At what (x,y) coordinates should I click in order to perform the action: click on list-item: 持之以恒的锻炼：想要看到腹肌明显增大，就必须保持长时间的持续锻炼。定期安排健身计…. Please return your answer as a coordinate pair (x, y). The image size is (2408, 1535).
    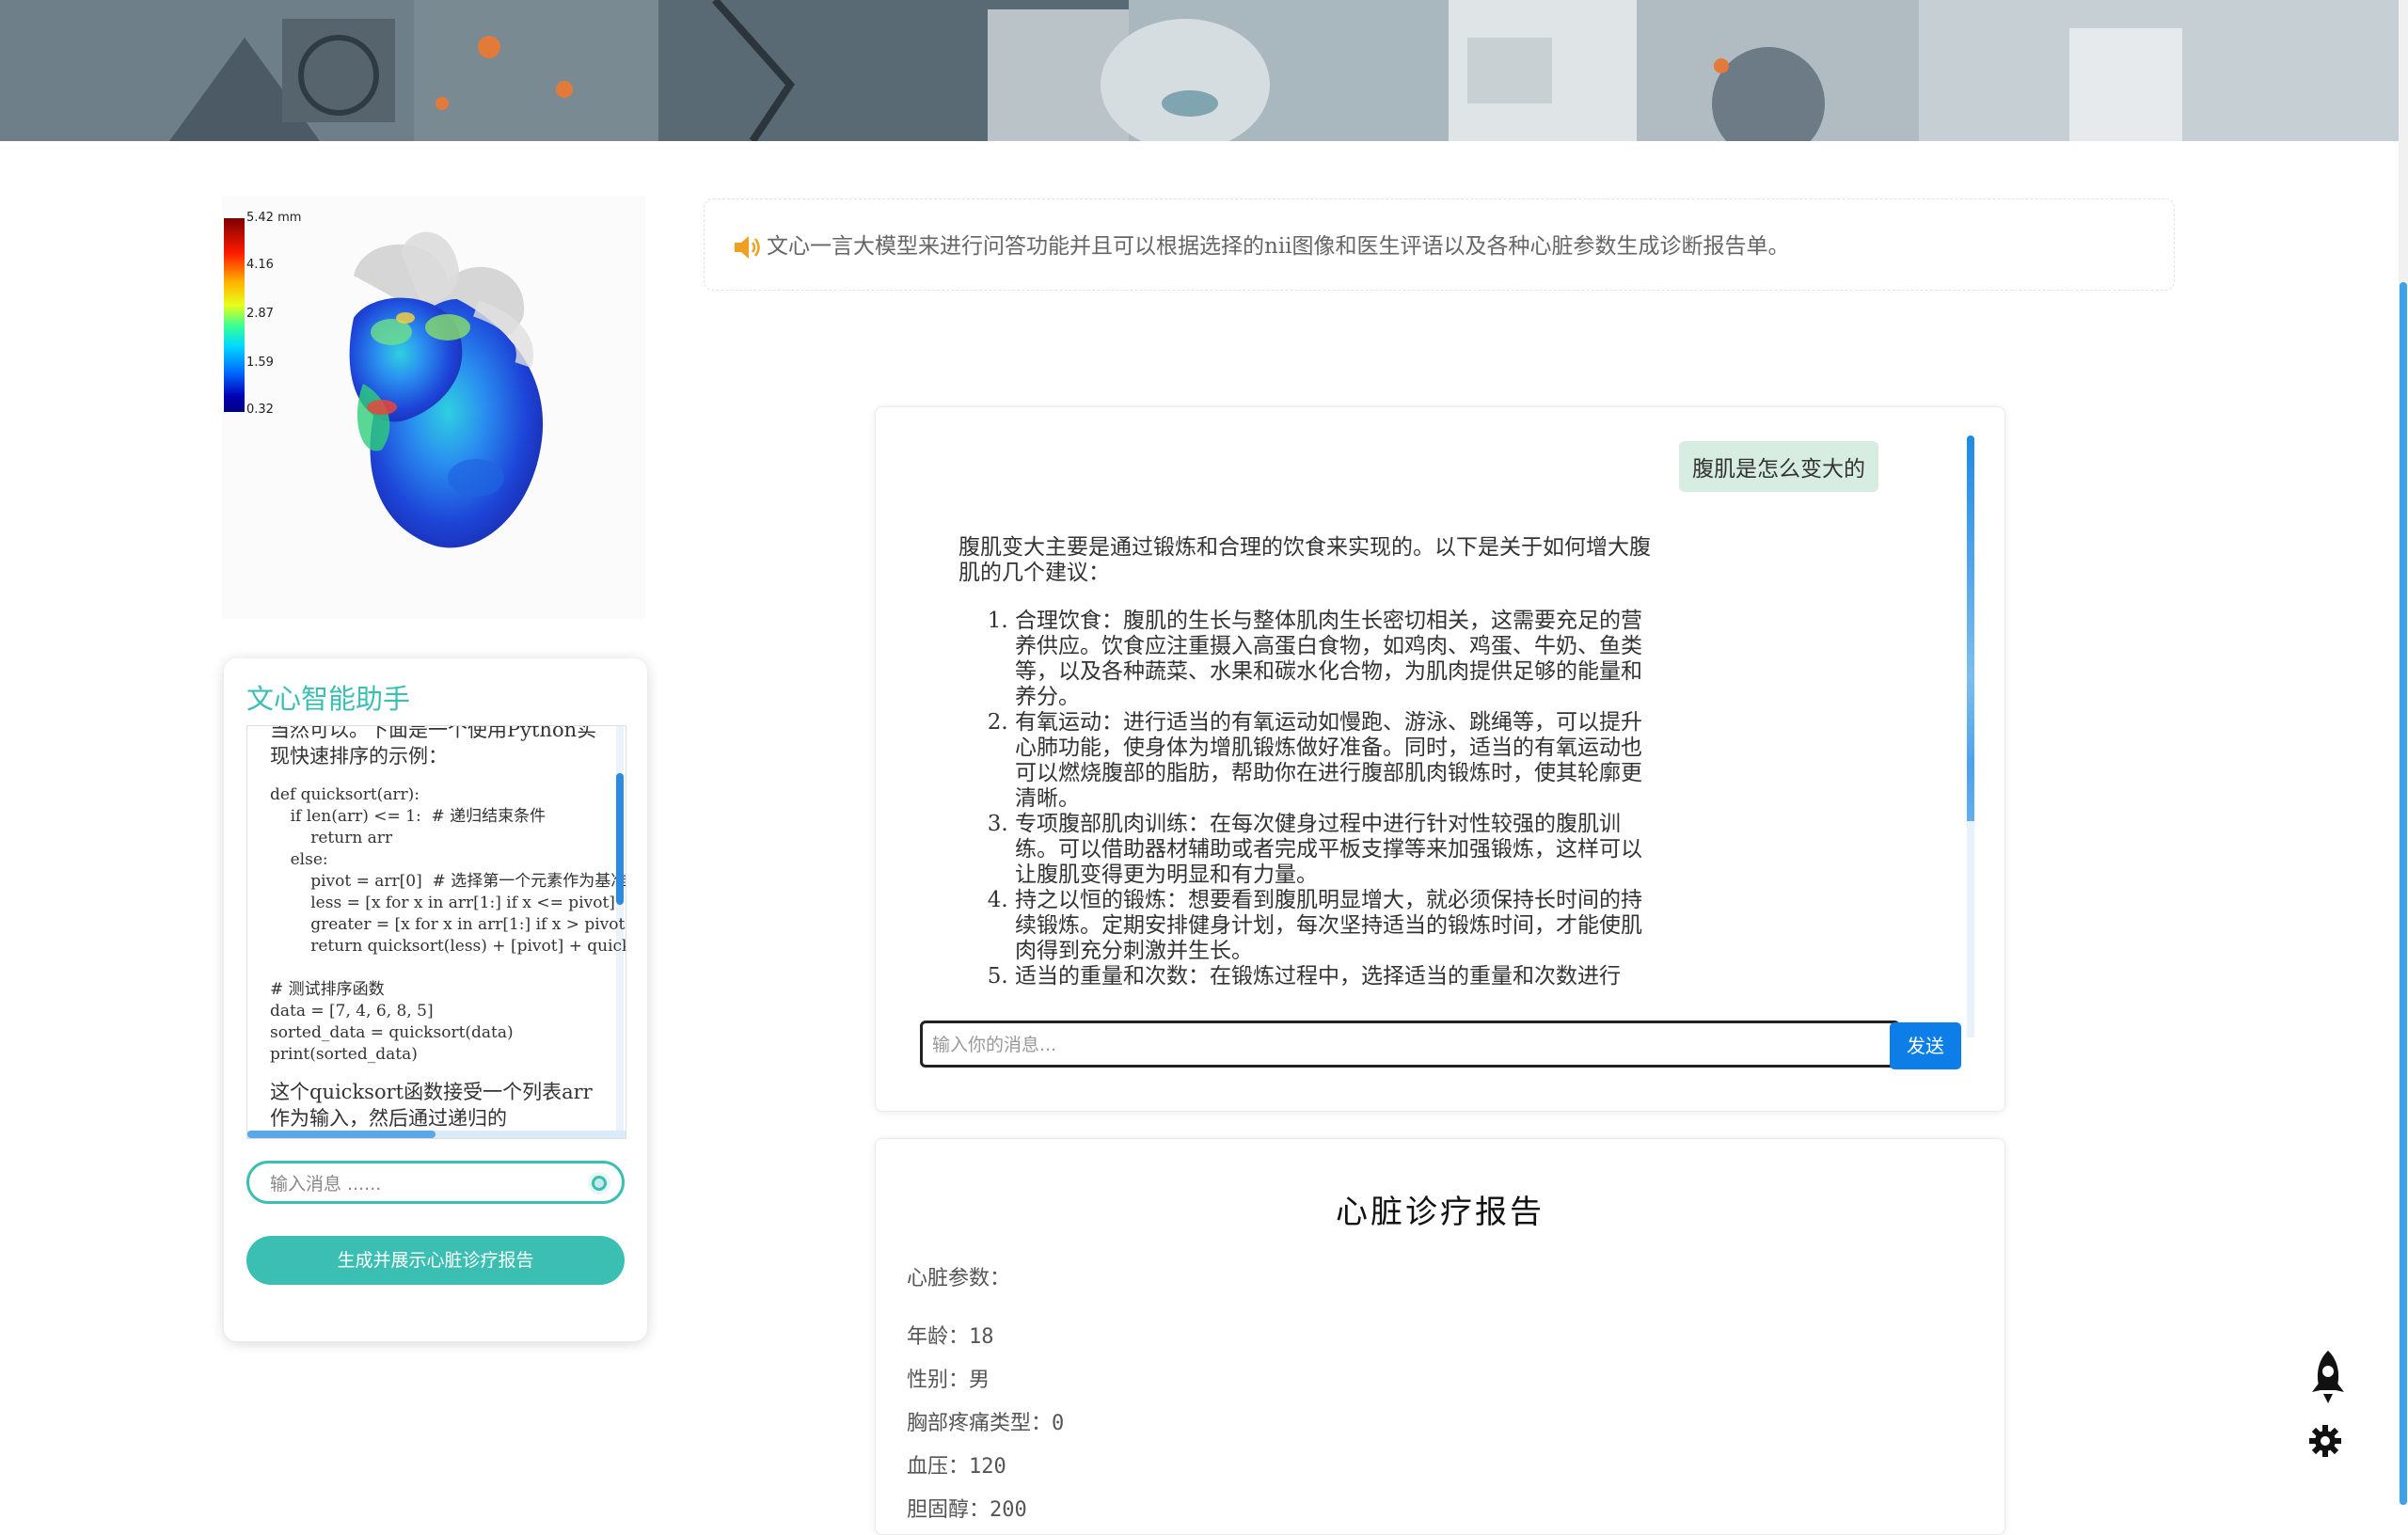
    Looking at the image, I should click on (1335, 926).